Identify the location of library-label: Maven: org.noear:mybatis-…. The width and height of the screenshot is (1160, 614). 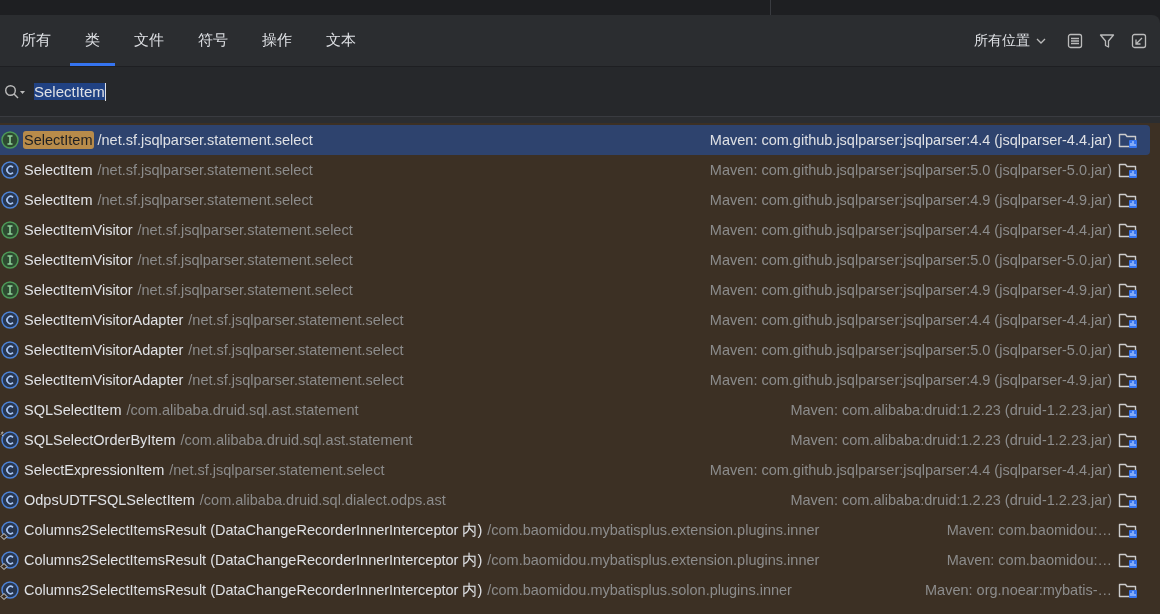
(1018, 590).